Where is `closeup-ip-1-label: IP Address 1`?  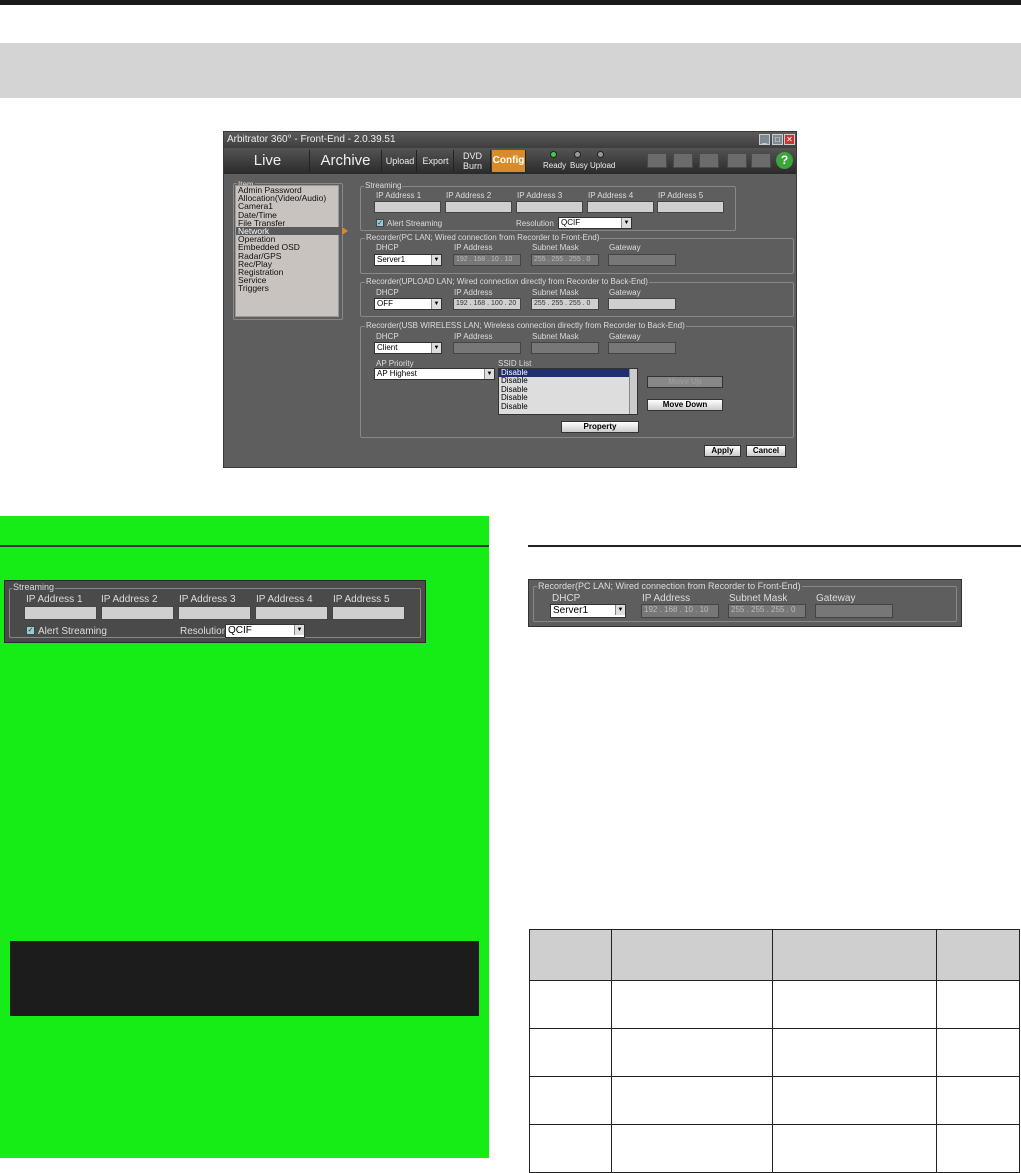 closeup-ip-1-label: IP Address 1 is located at coordinates (54, 599).